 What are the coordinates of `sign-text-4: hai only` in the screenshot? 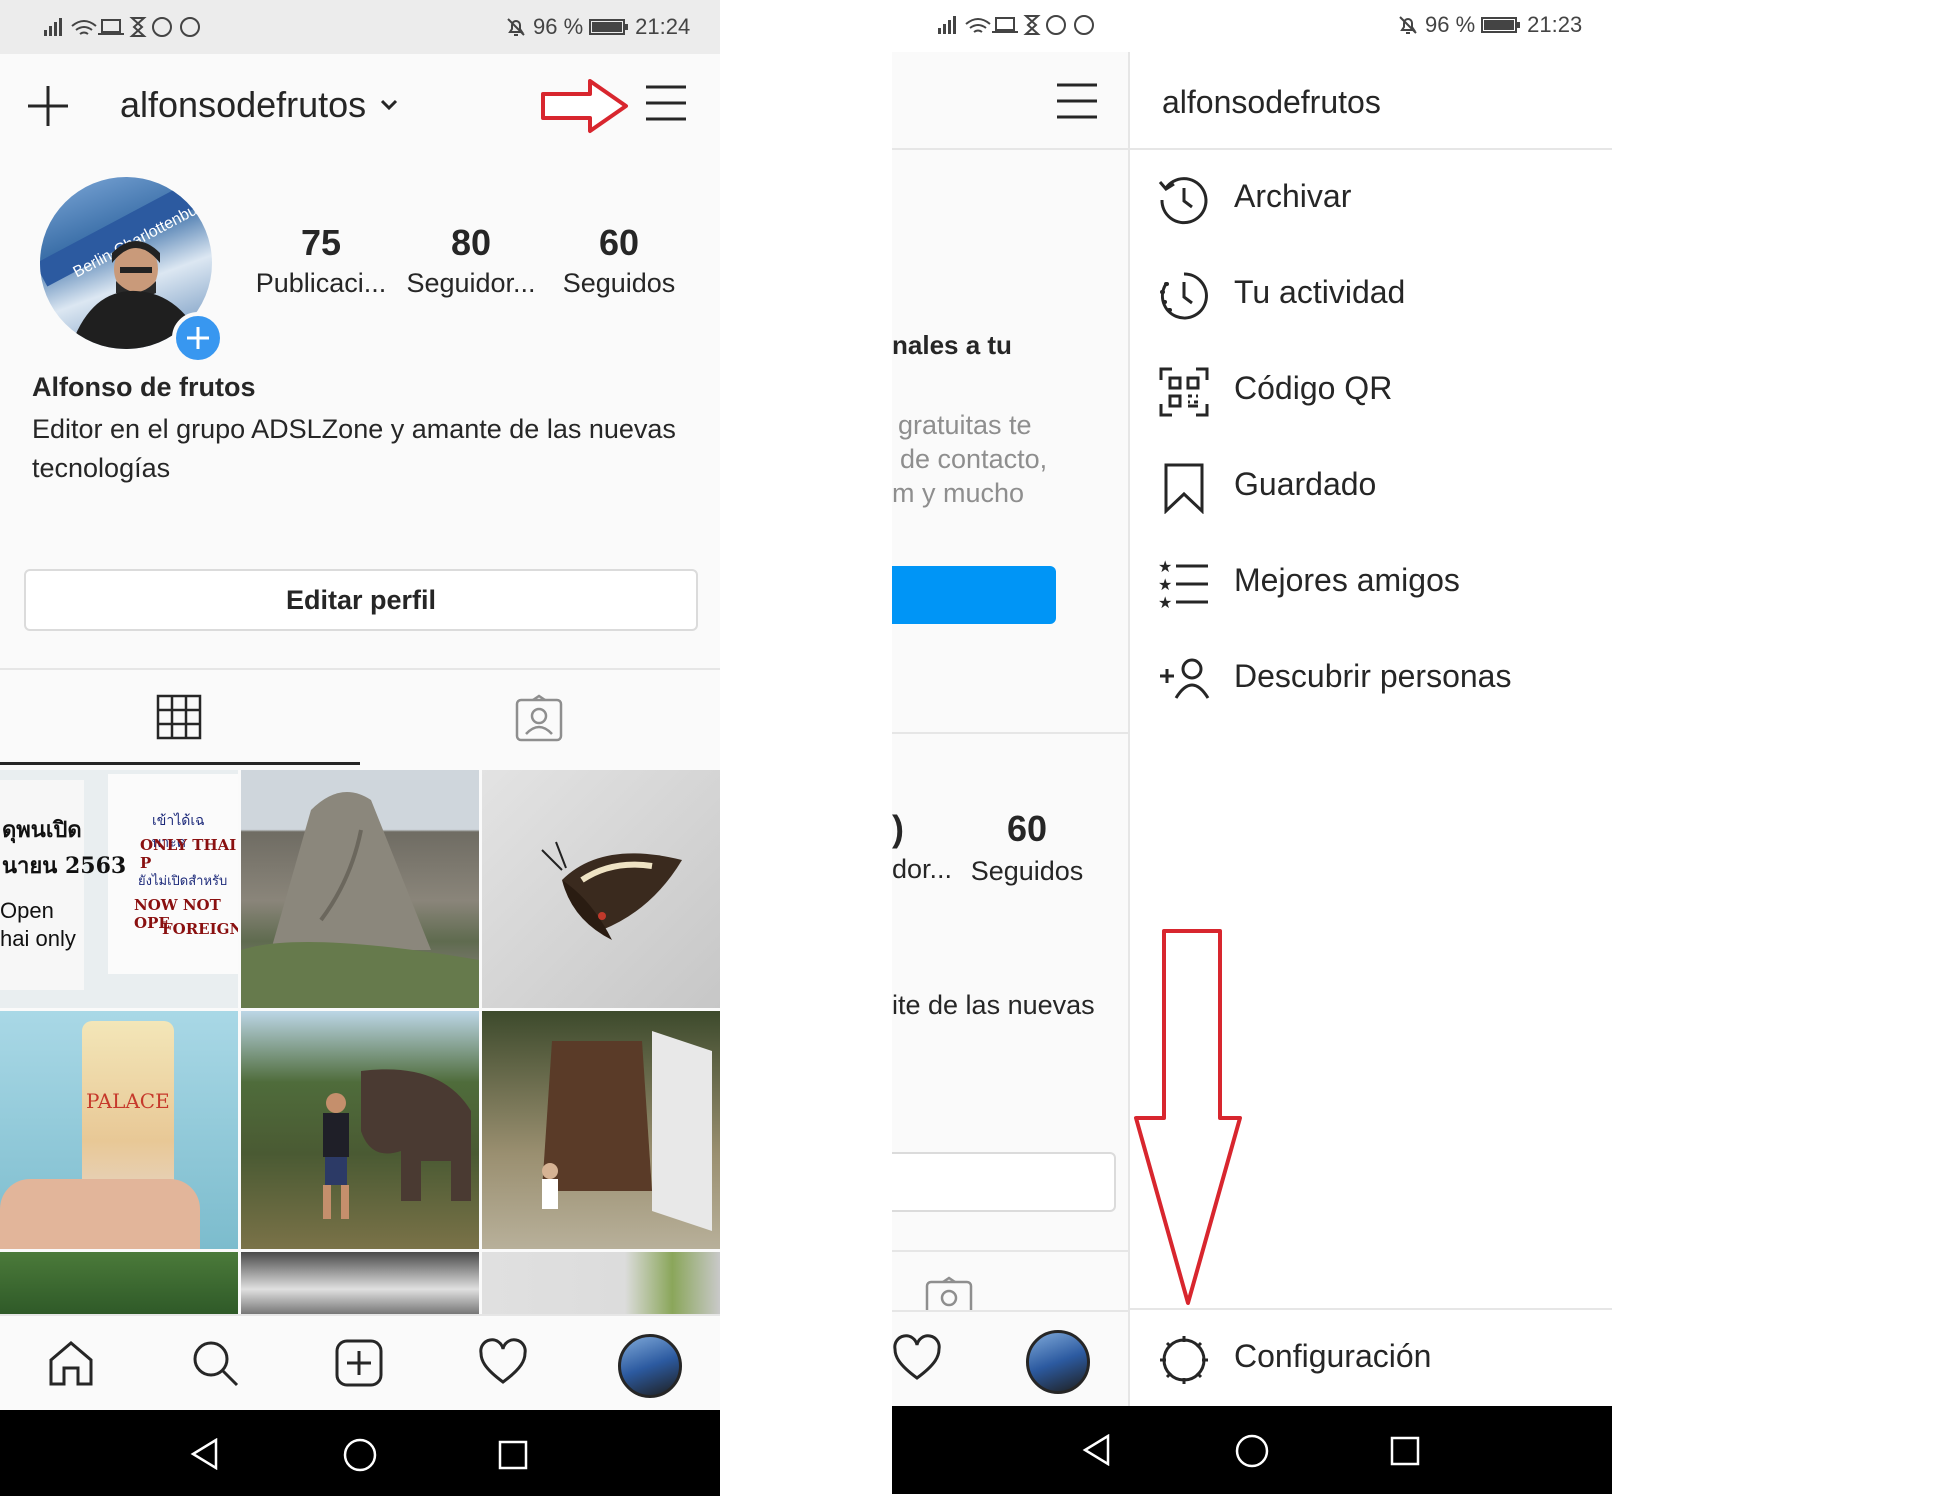 It's located at (38, 938).